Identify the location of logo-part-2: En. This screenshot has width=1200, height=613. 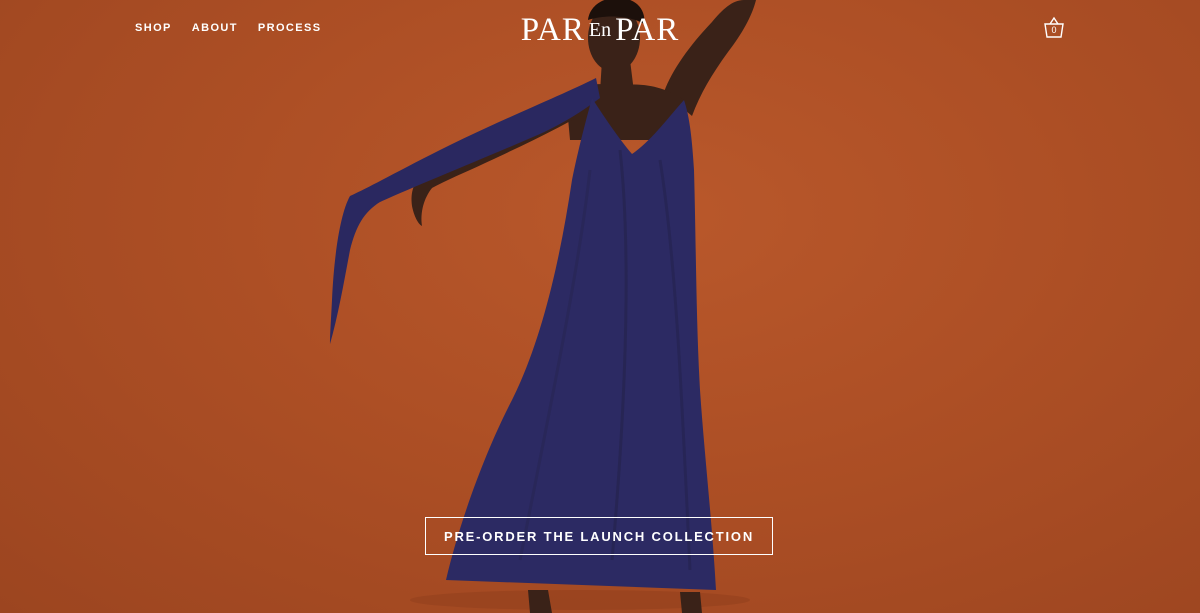
(600, 30).